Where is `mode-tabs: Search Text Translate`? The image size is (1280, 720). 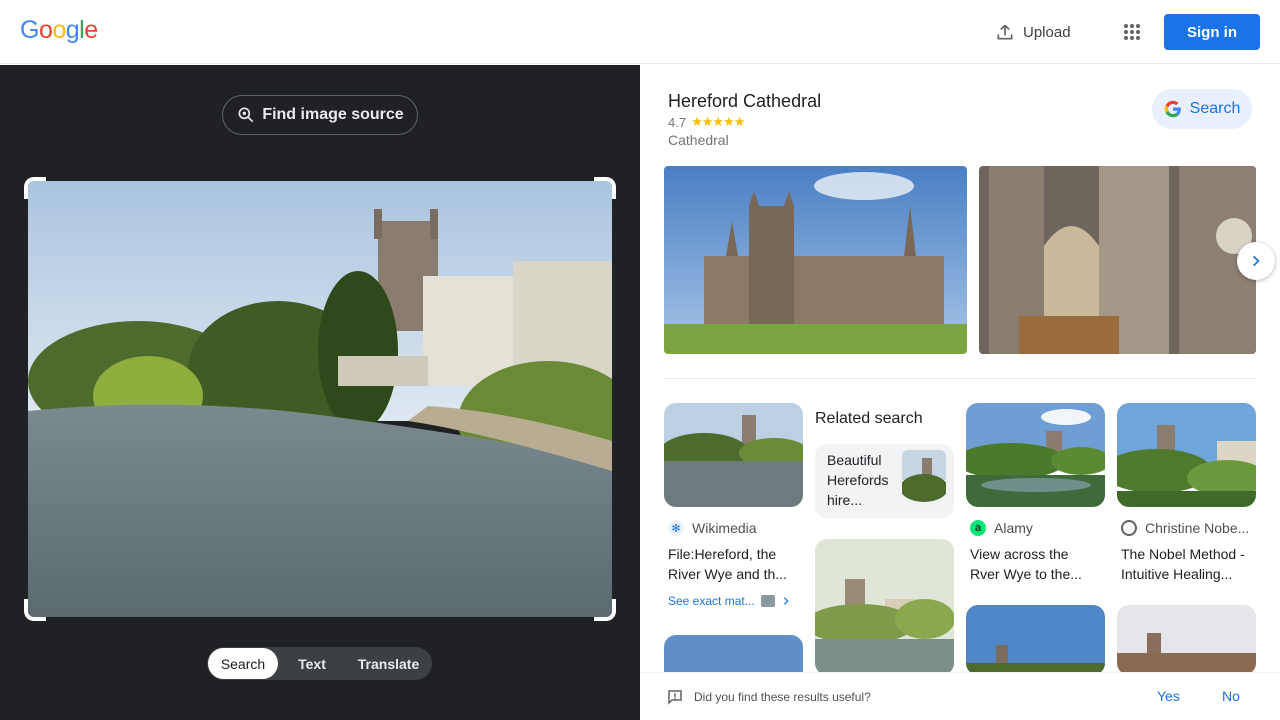 mode-tabs: Search Text Translate is located at coordinates (319, 663).